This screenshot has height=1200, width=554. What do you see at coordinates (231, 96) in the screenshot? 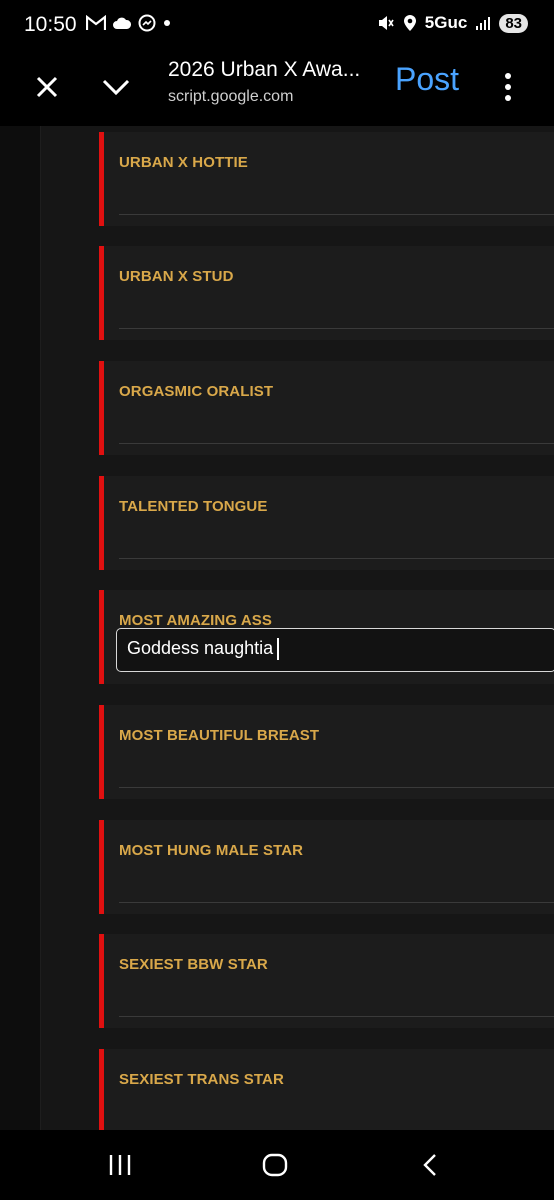
I see `page-url: script.google.com` at bounding box center [231, 96].